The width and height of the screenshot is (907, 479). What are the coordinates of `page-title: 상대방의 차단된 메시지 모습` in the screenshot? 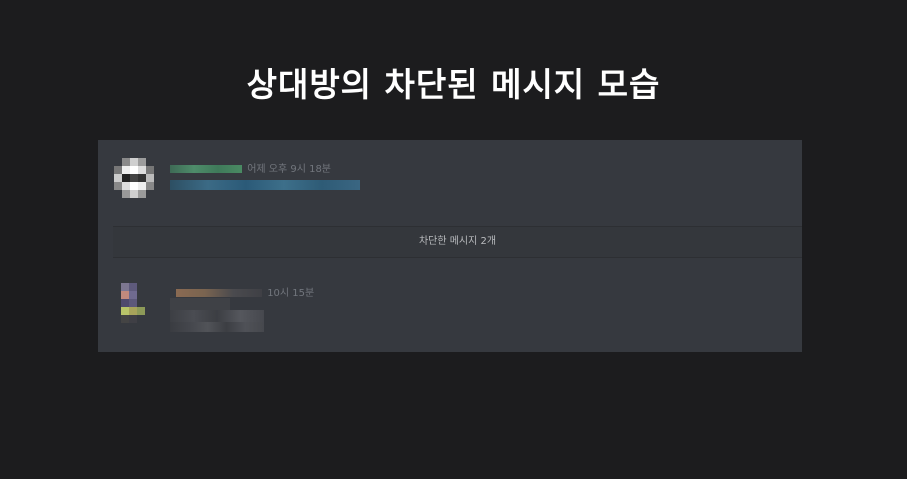 It's located at (453, 84).